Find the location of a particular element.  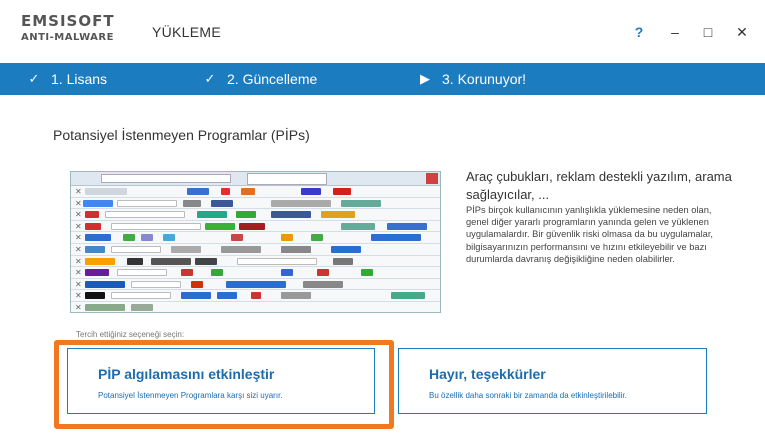

step-label: 2. Güncelleme is located at coordinates (272, 79).